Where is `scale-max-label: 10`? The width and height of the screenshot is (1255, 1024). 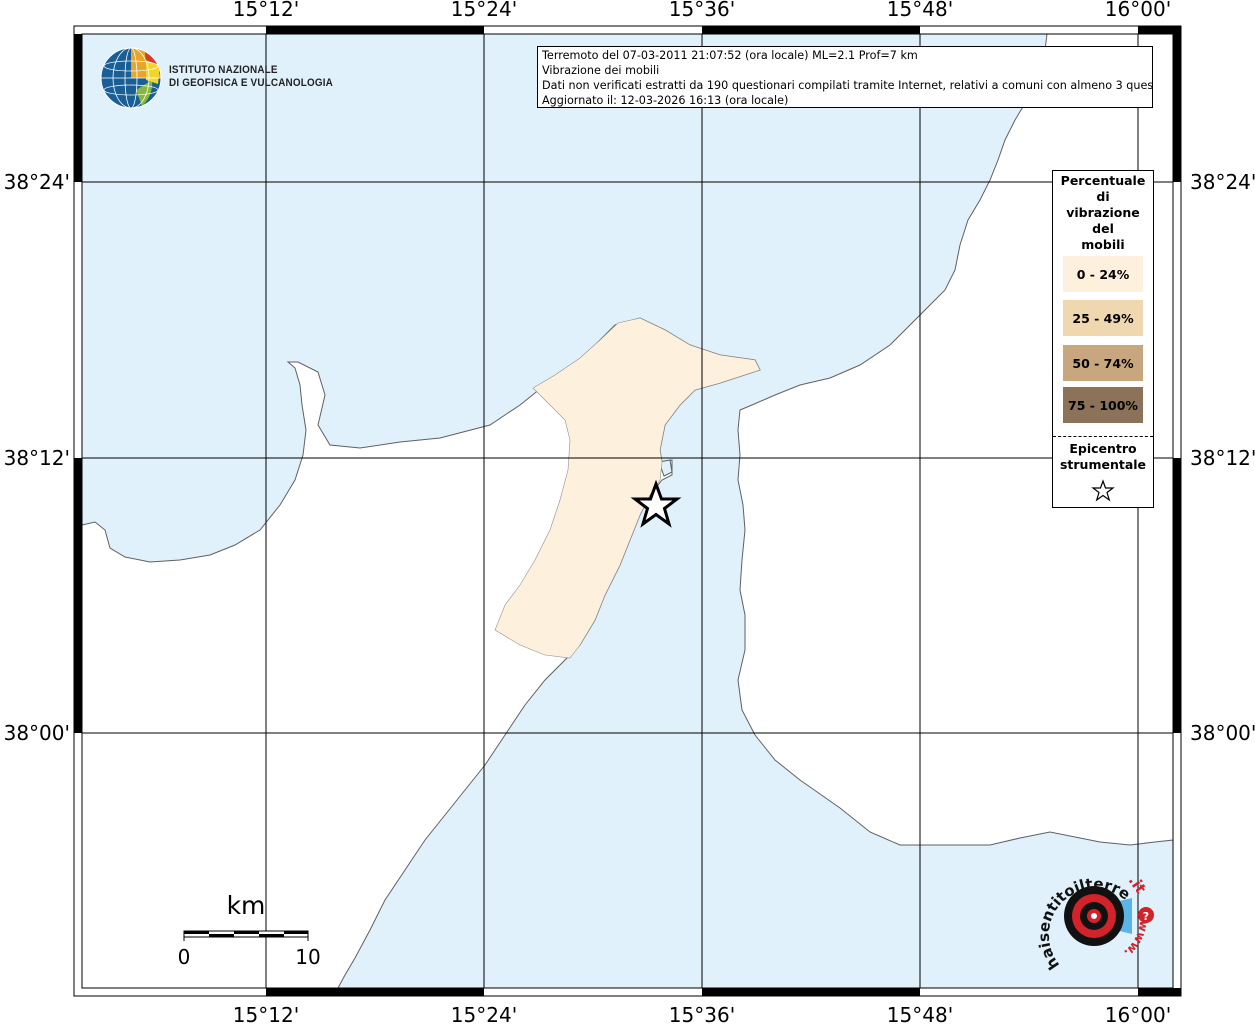 scale-max-label: 10 is located at coordinates (307, 957).